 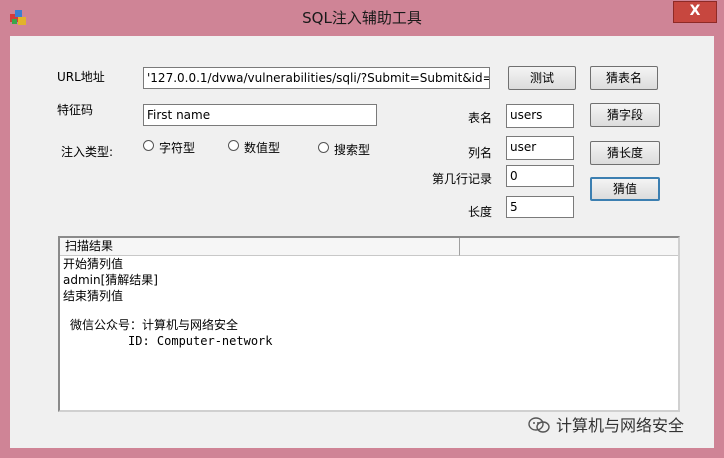 What do you see at coordinates (540, 116) in the screenshot?
I see `table-input: users` at bounding box center [540, 116].